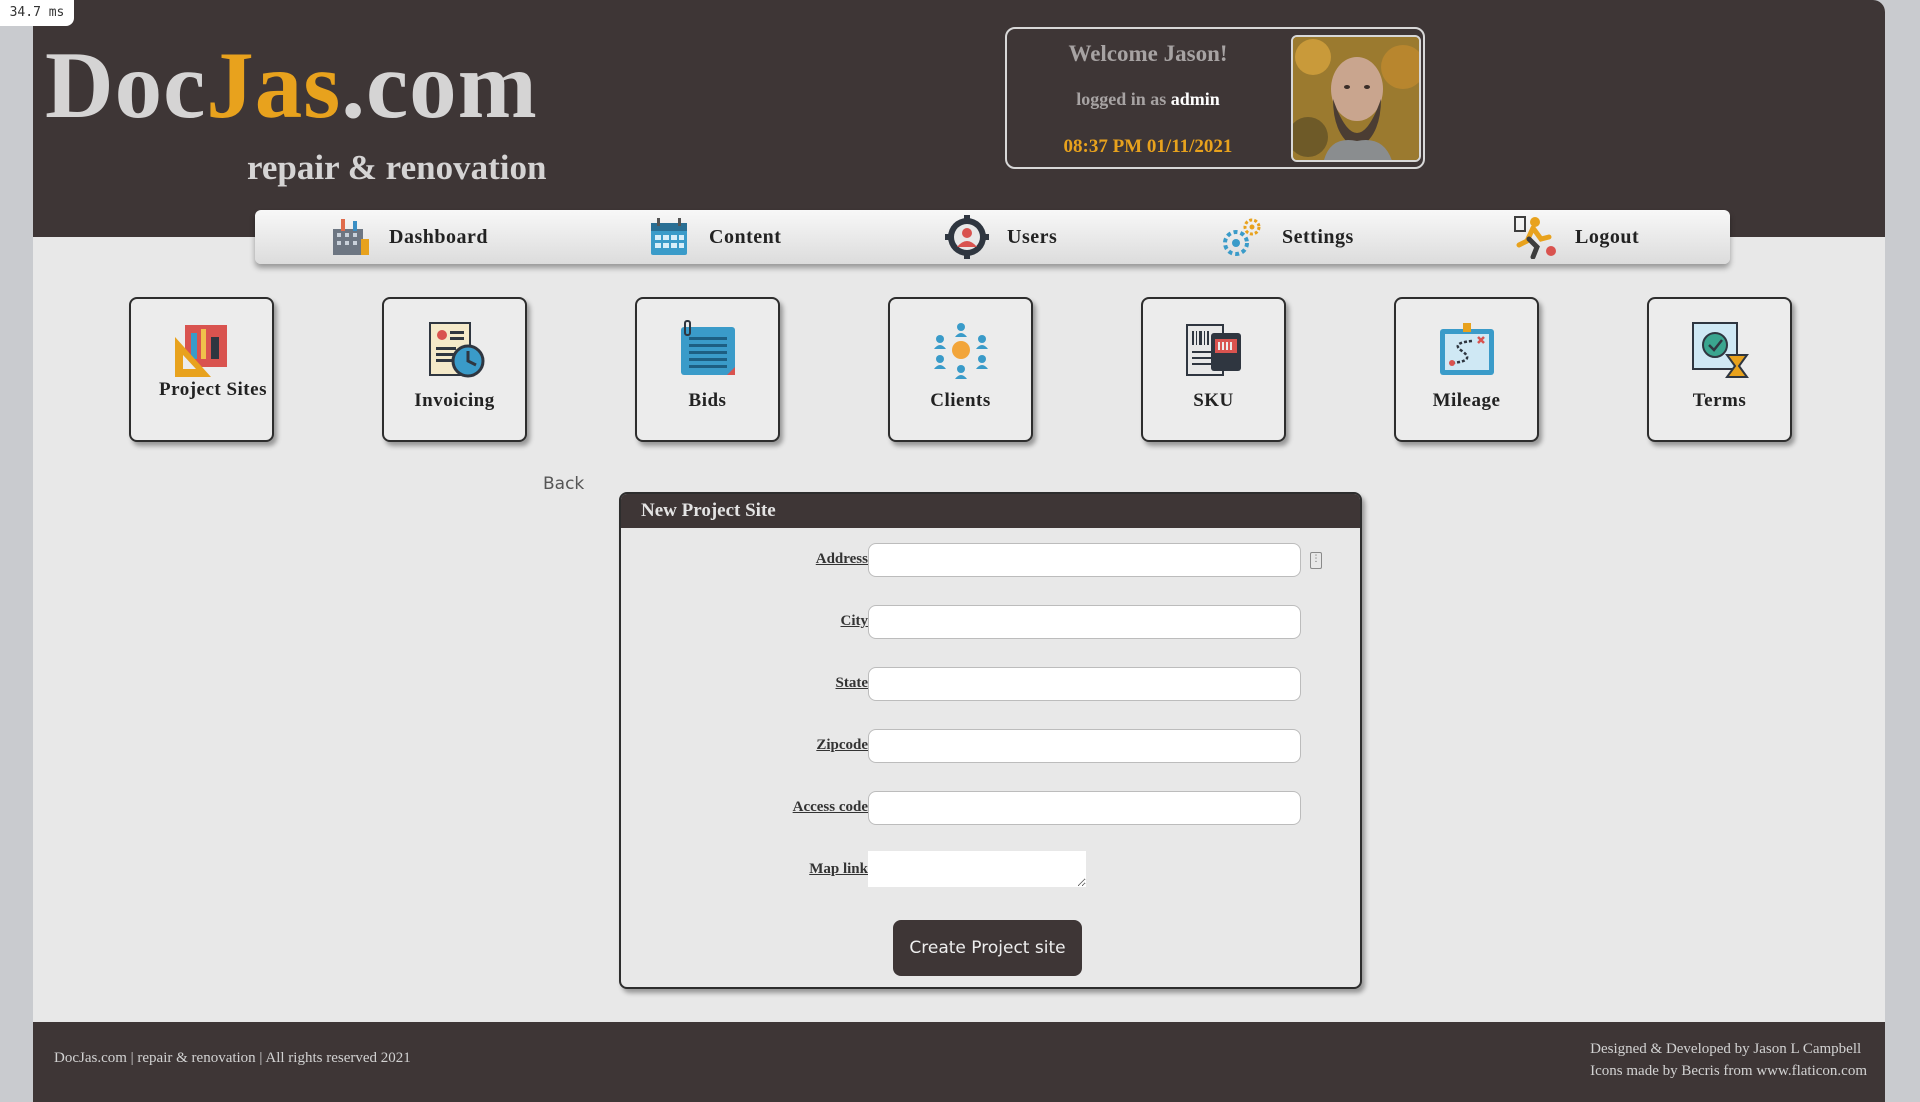 This screenshot has height=1102, width=1920. I want to click on avatar-photo, so click(1356, 98).